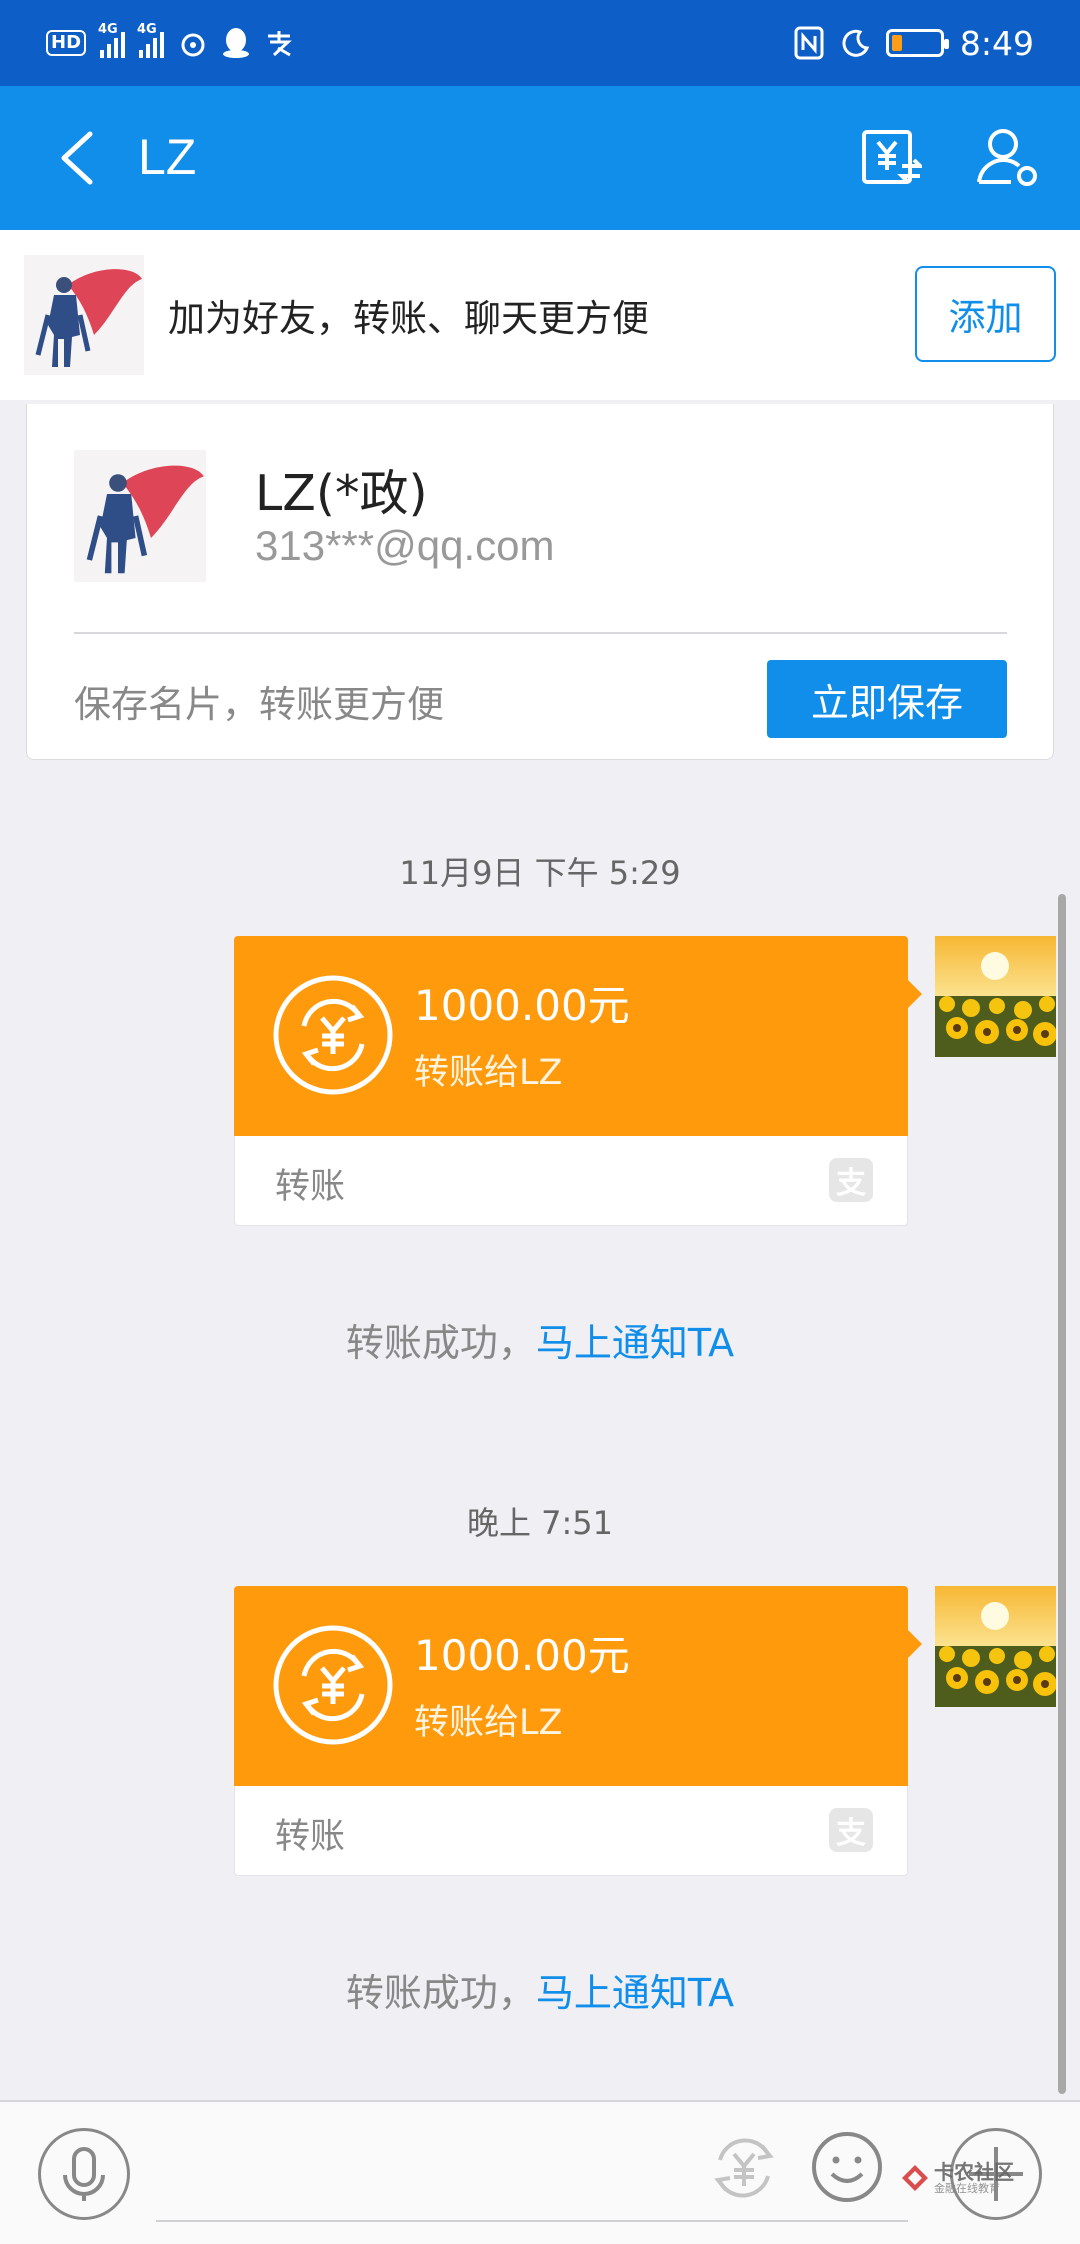 This screenshot has width=1080, height=2244. What do you see at coordinates (170, 43) in the screenshot?
I see `status-left: HD 4G 4G` at bounding box center [170, 43].